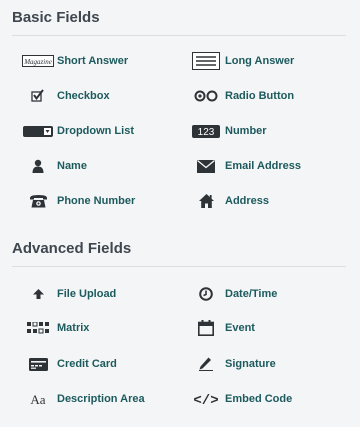 The width and height of the screenshot is (360, 427). I want to click on event-field-button: Event, so click(222, 328).